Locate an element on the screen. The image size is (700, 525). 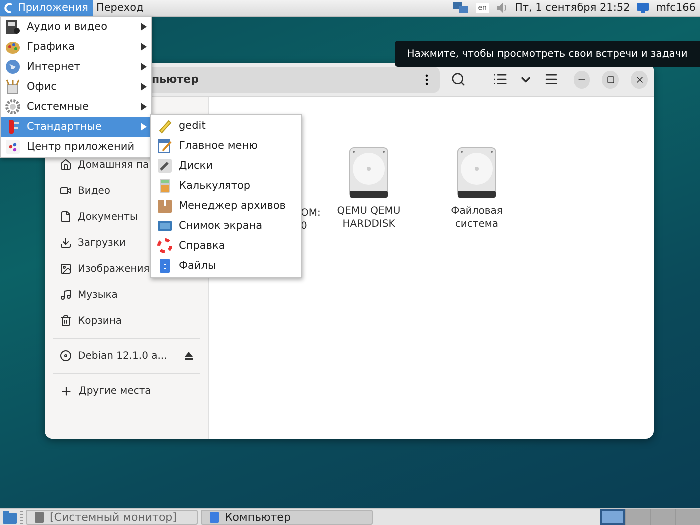
menu-item: Снимок экрана is located at coordinates (226, 226).